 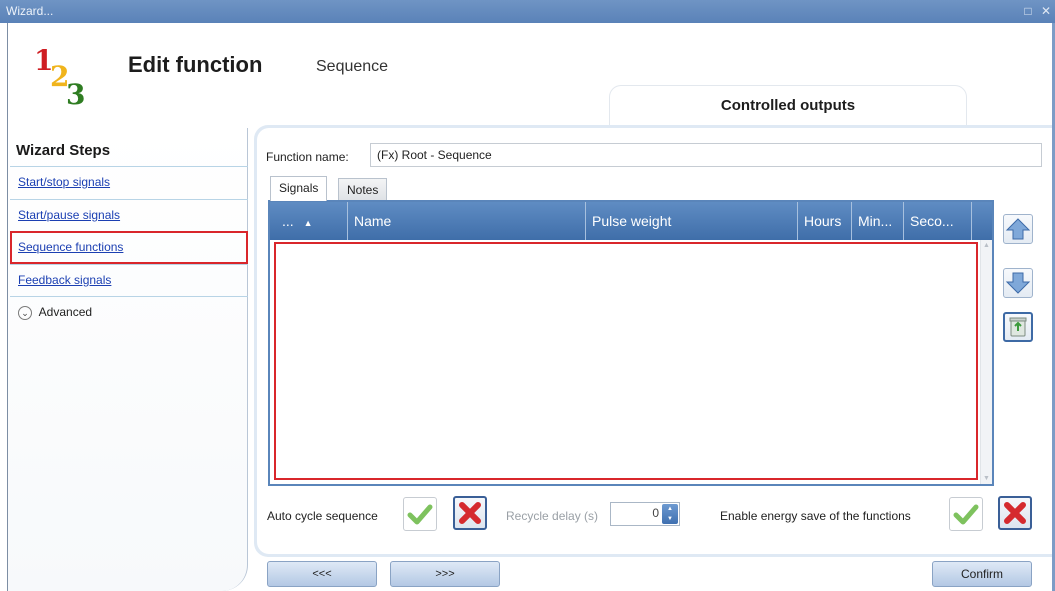 I want to click on window-controls: □ ✕, so click(x=1034, y=11).